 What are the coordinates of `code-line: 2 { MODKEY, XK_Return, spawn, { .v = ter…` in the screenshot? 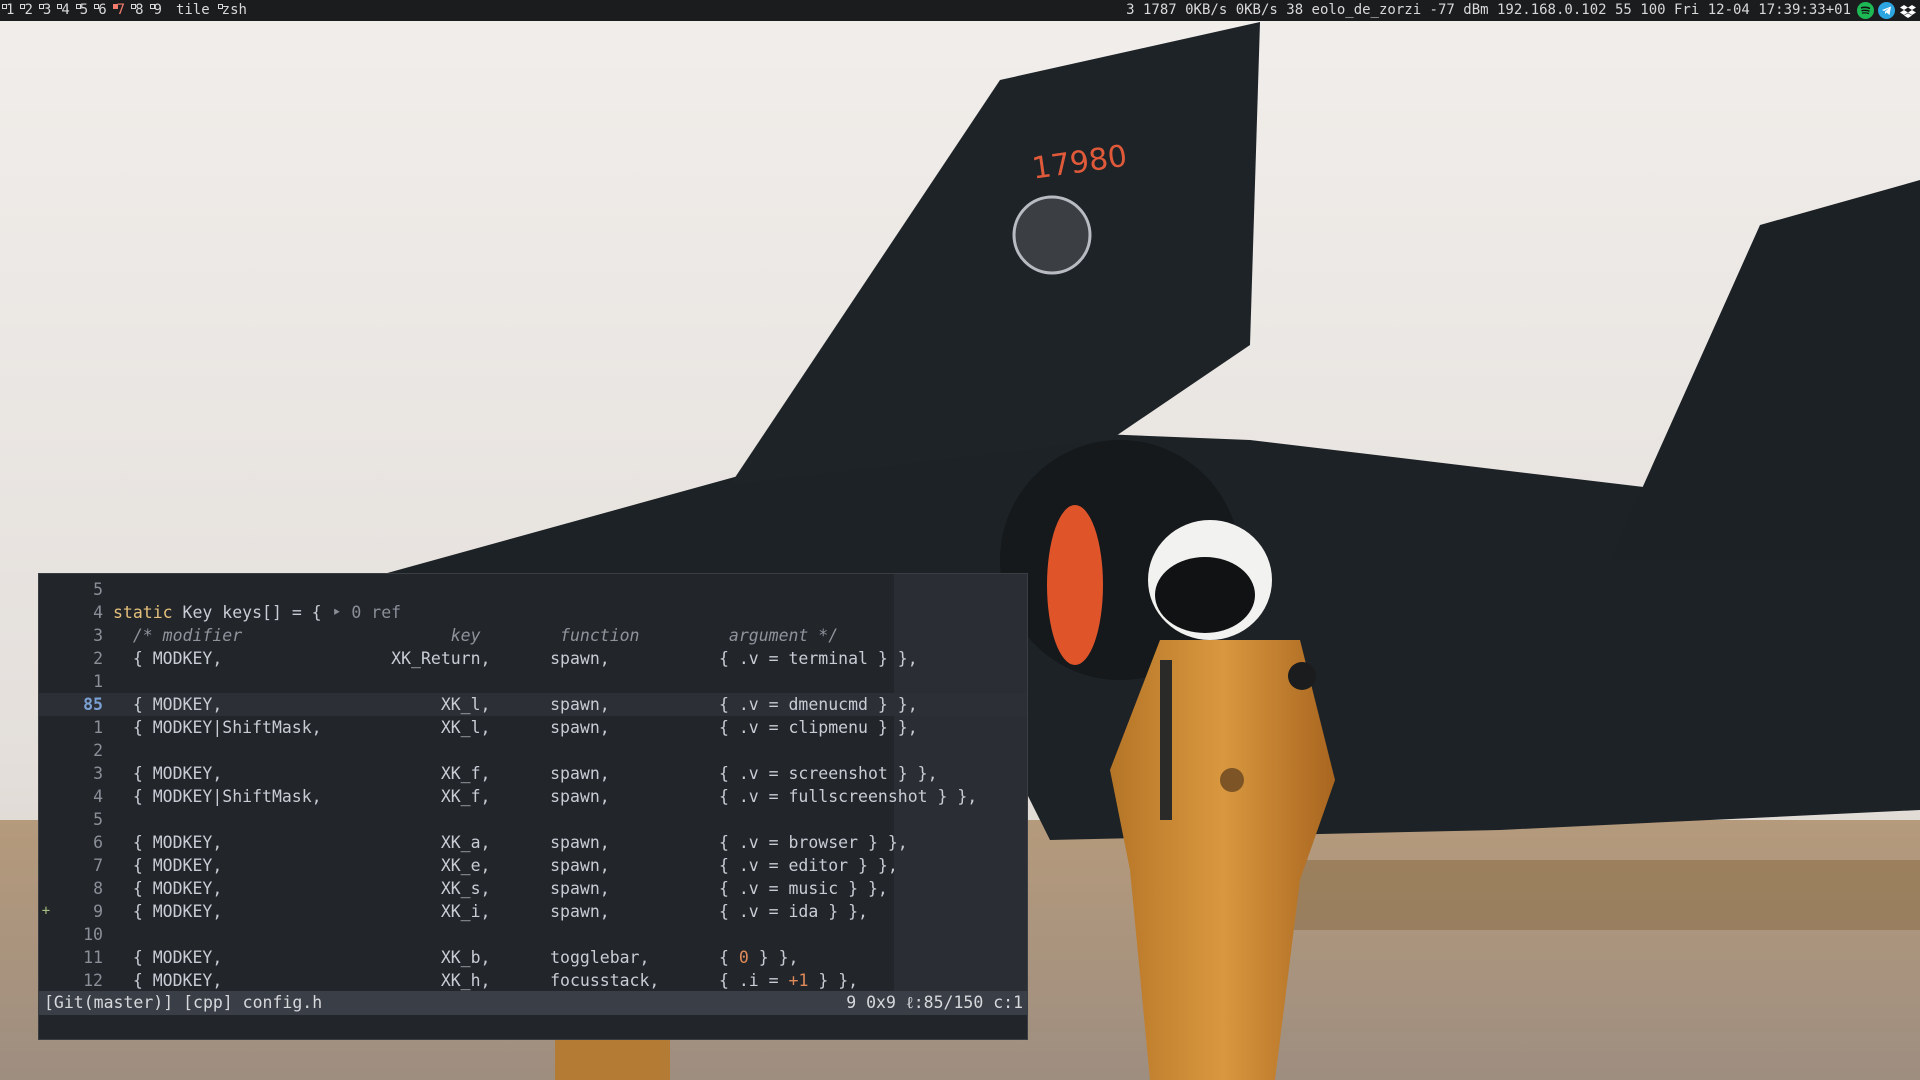 It's located at (533, 658).